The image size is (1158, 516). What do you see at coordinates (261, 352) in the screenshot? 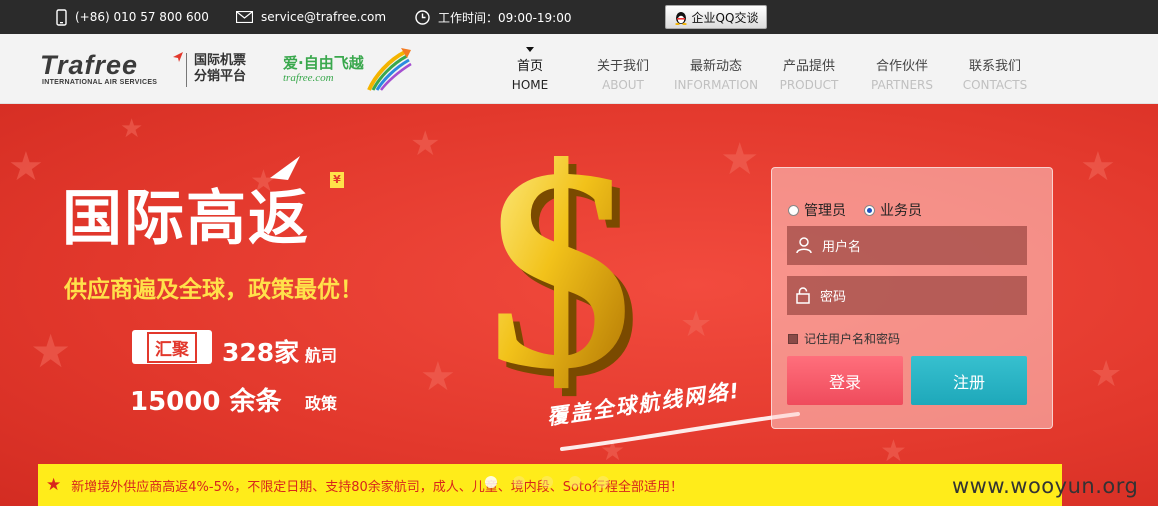
I see `airline-count: 328家` at bounding box center [261, 352].